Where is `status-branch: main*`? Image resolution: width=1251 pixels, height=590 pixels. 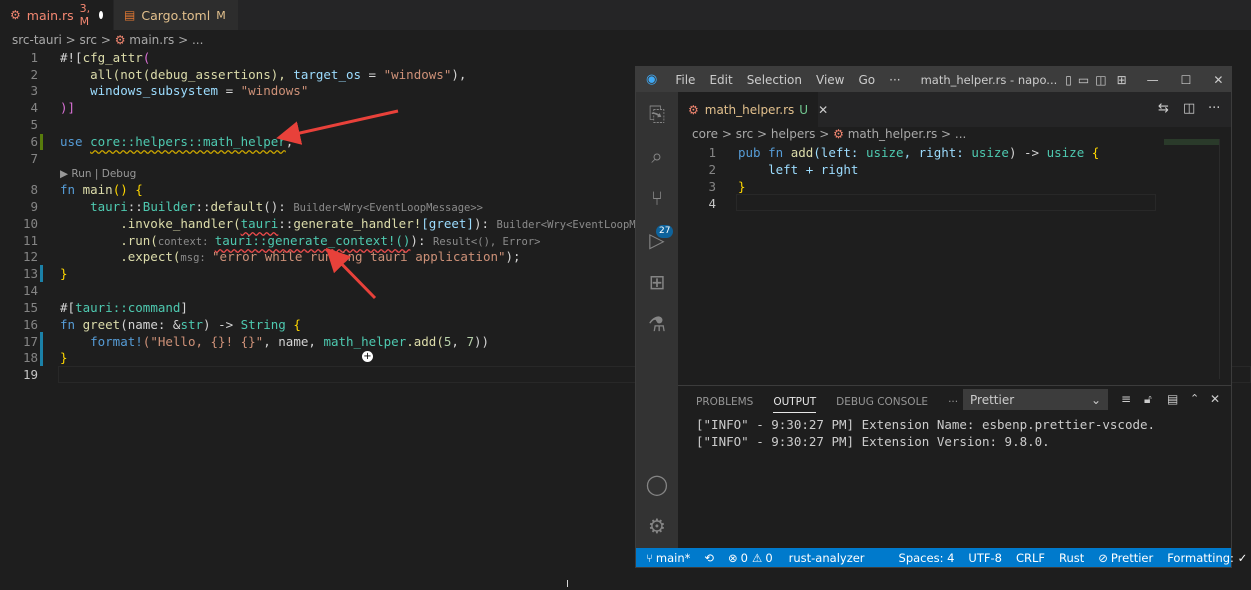
status-branch: main* is located at coordinates (673, 558).